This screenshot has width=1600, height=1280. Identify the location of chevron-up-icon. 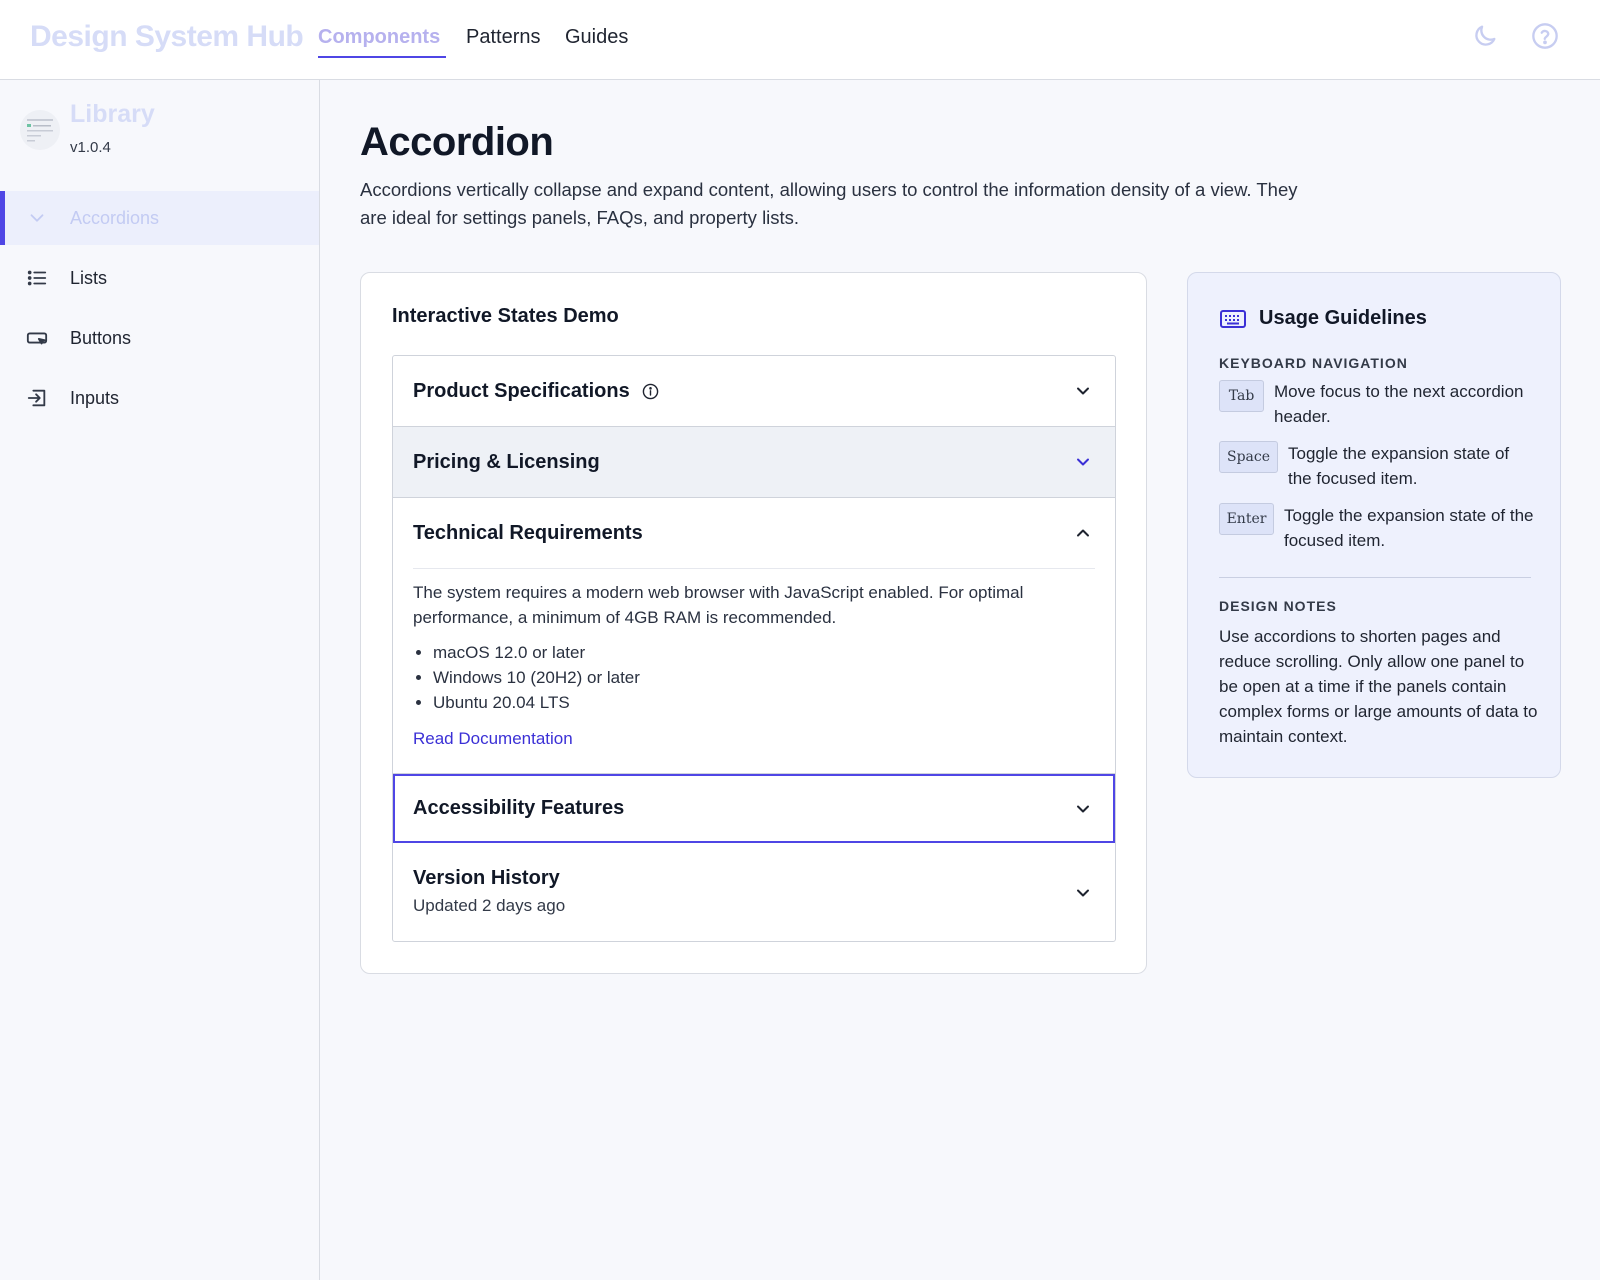
(1083, 533).